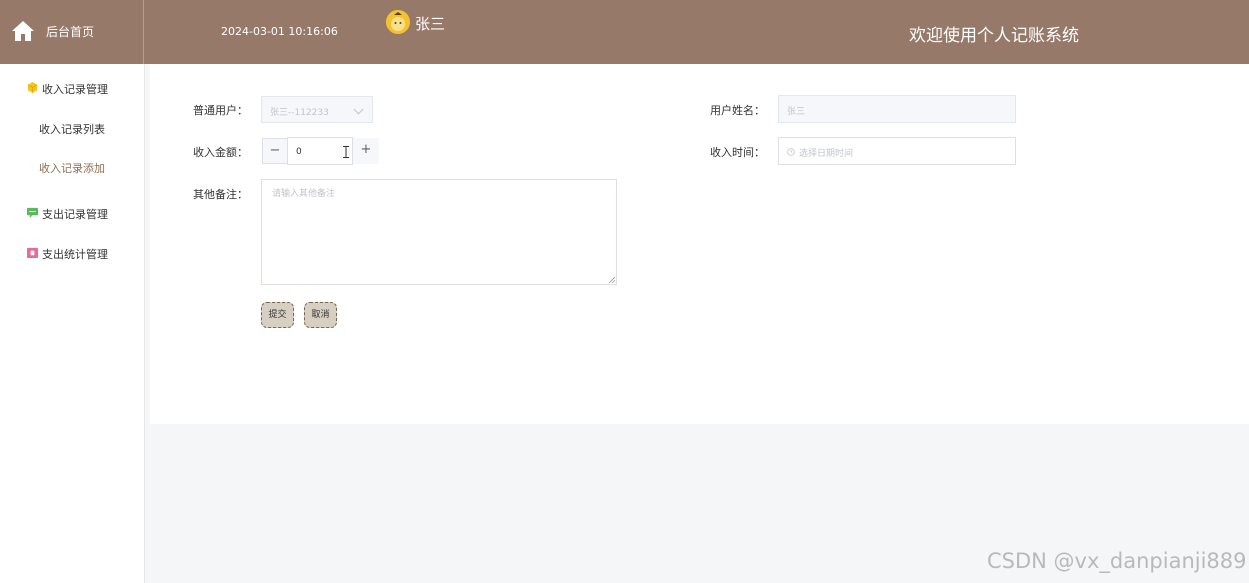  Describe the element at coordinates (32, 212) in the screenshot. I see `message-icon` at that location.